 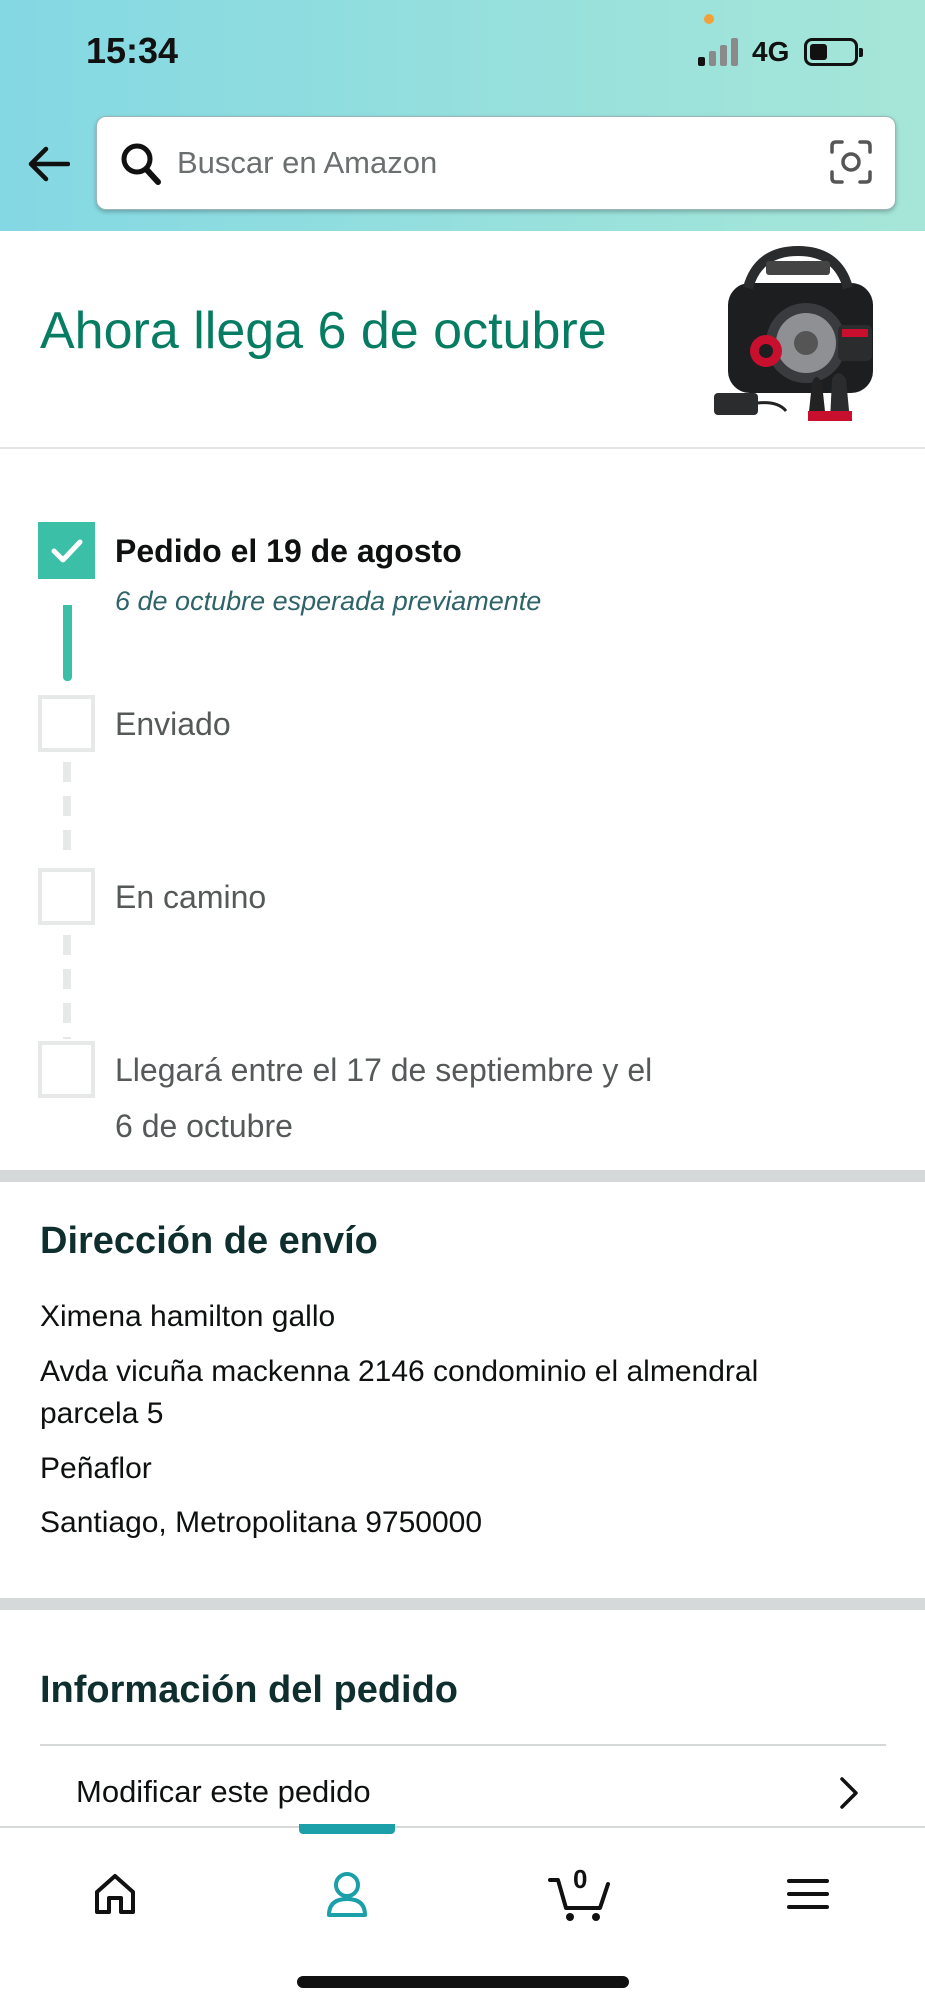 What do you see at coordinates (323, 331) in the screenshot?
I see `arrival-title: Ahora llega 6 de octubre` at bounding box center [323, 331].